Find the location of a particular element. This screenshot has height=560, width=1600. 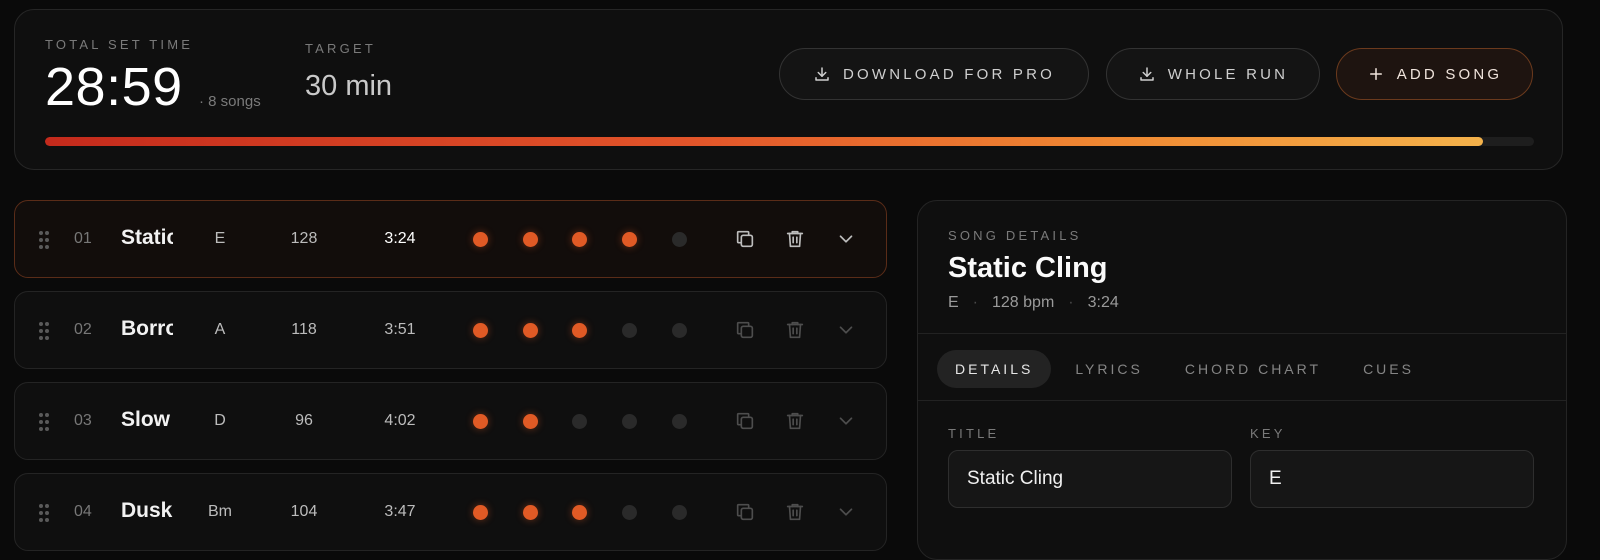

song-number: 04 is located at coordinates (83, 511).